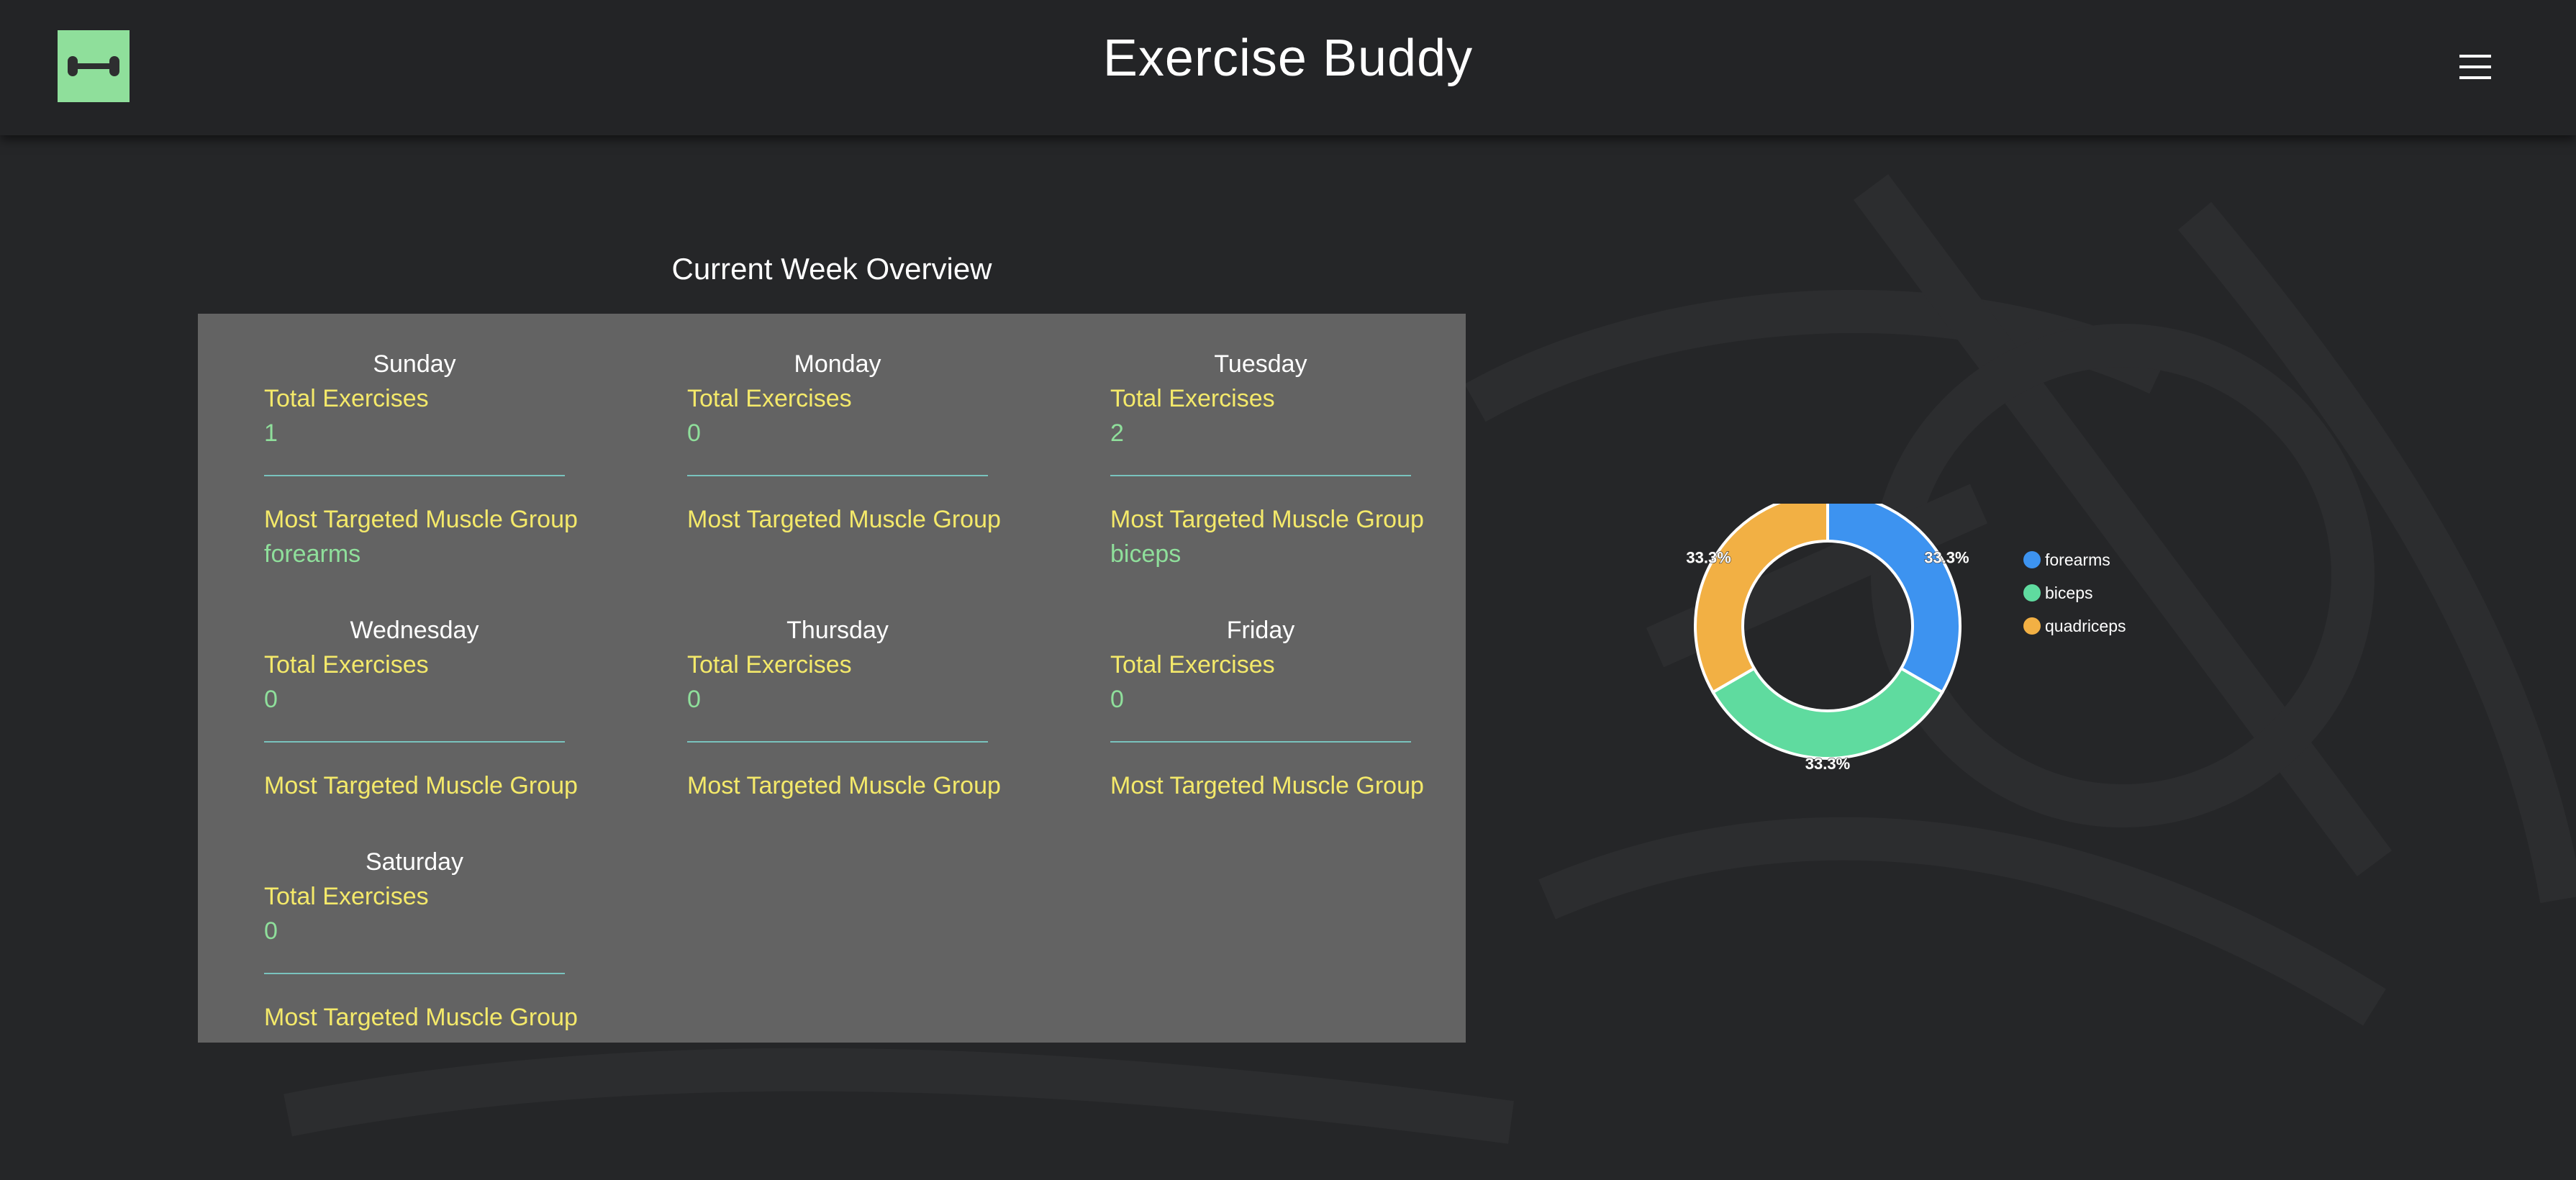  What do you see at coordinates (2032, 626) in the screenshot?
I see `legend-swatch-quadriceps` at bounding box center [2032, 626].